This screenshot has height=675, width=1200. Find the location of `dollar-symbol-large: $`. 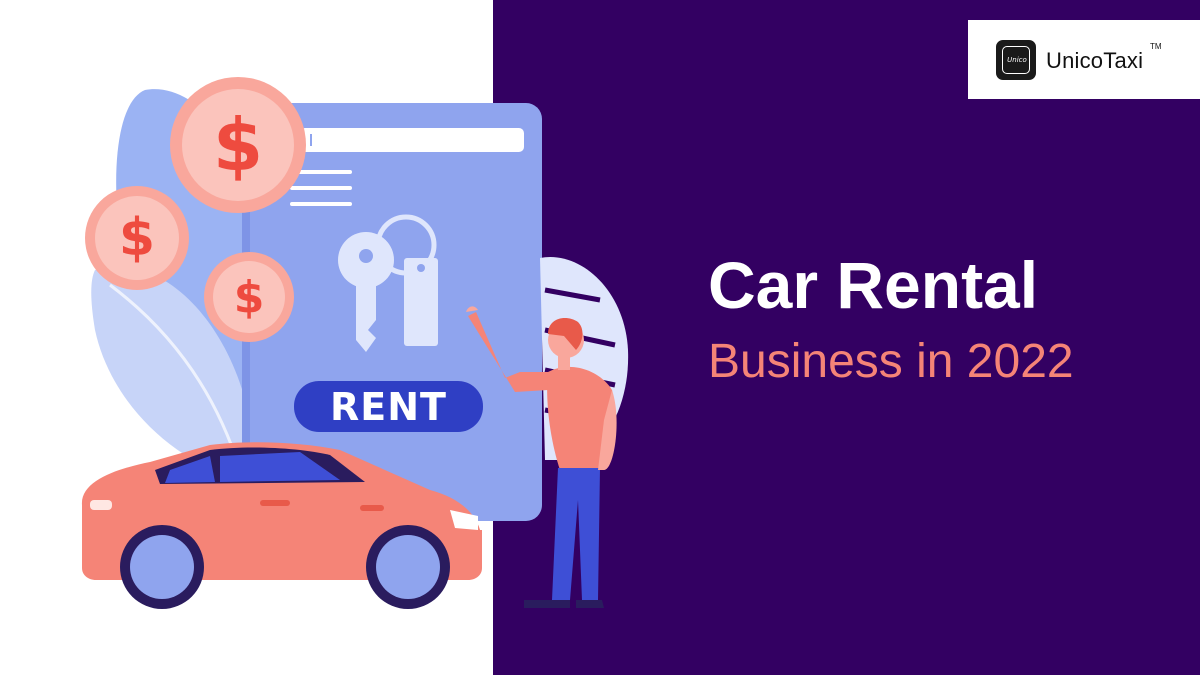

dollar-symbol-large: $ is located at coordinates (238, 145).